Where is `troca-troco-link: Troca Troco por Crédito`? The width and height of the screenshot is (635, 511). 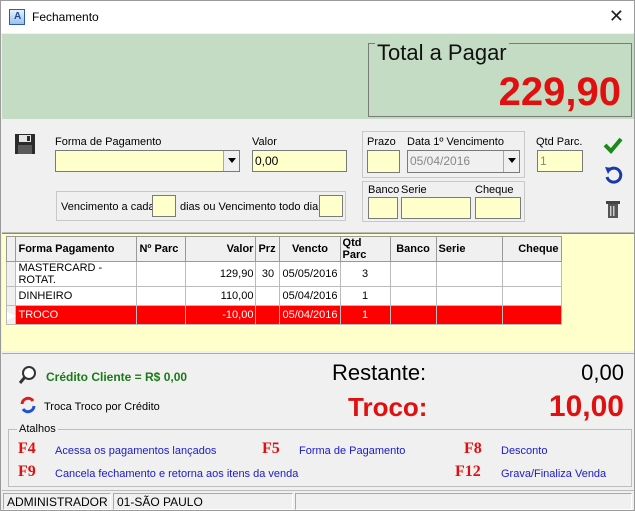 troca-troco-link: Troca Troco por Crédito is located at coordinates (102, 407).